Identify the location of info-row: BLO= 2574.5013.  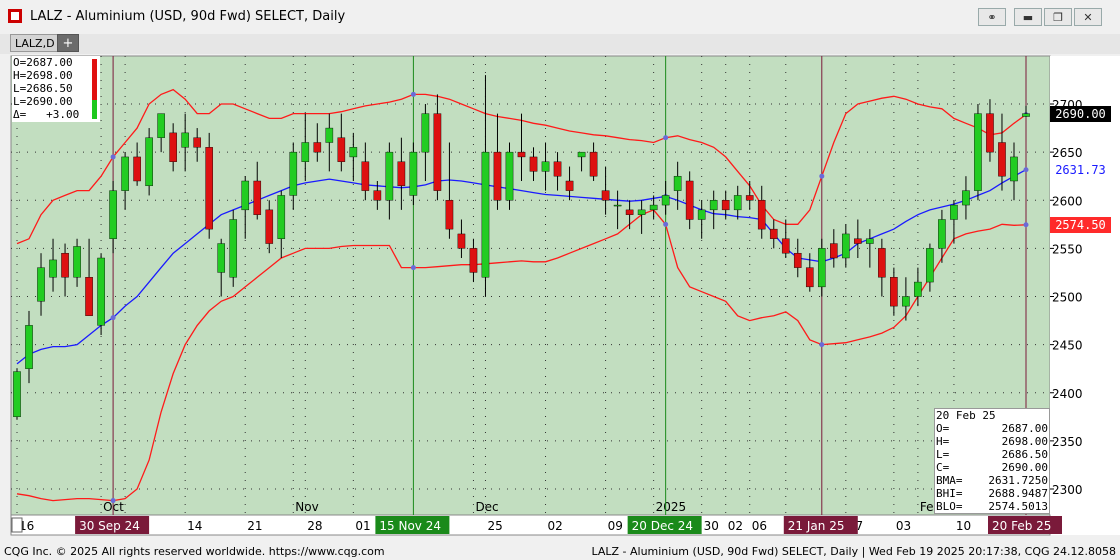
(992, 506).